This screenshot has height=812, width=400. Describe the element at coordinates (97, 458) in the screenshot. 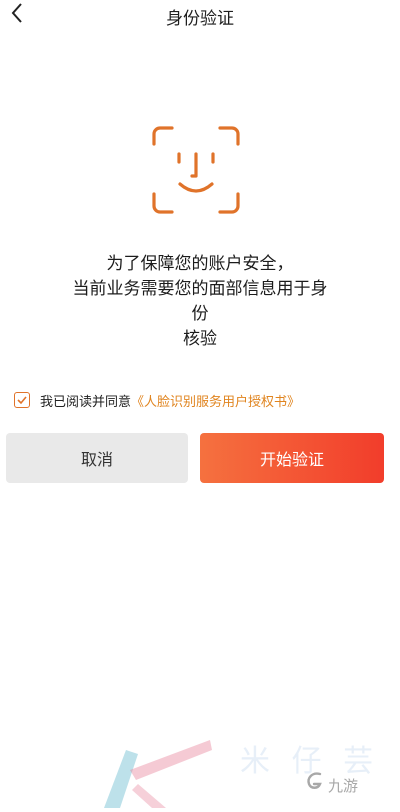

I see `cancel-button: 取消` at that location.